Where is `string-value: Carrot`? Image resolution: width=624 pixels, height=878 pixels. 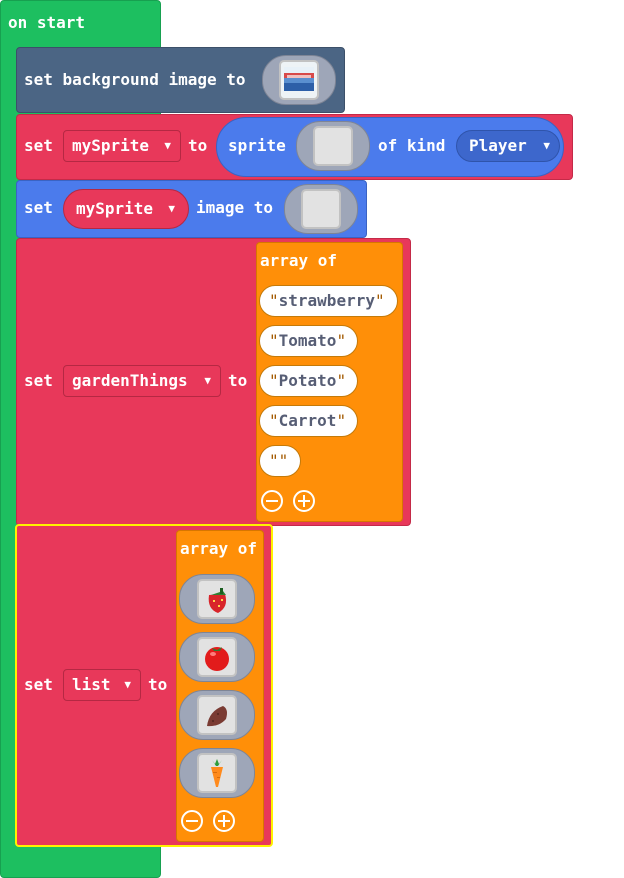
string-value: Carrot is located at coordinates (307, 420).